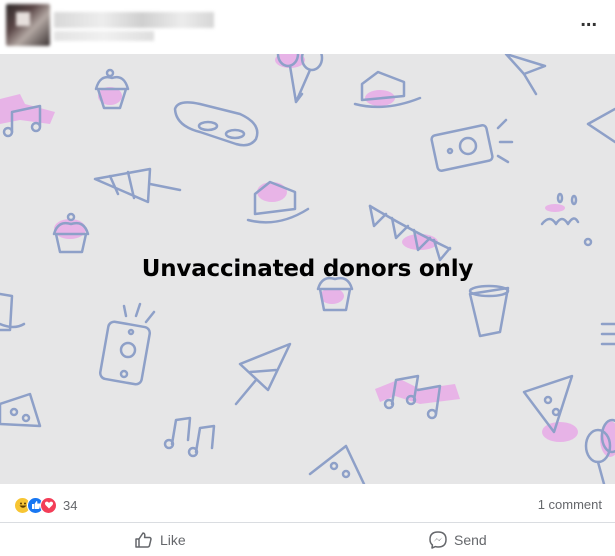  I want to click on thumbs-up-icon, so click(143, 540).